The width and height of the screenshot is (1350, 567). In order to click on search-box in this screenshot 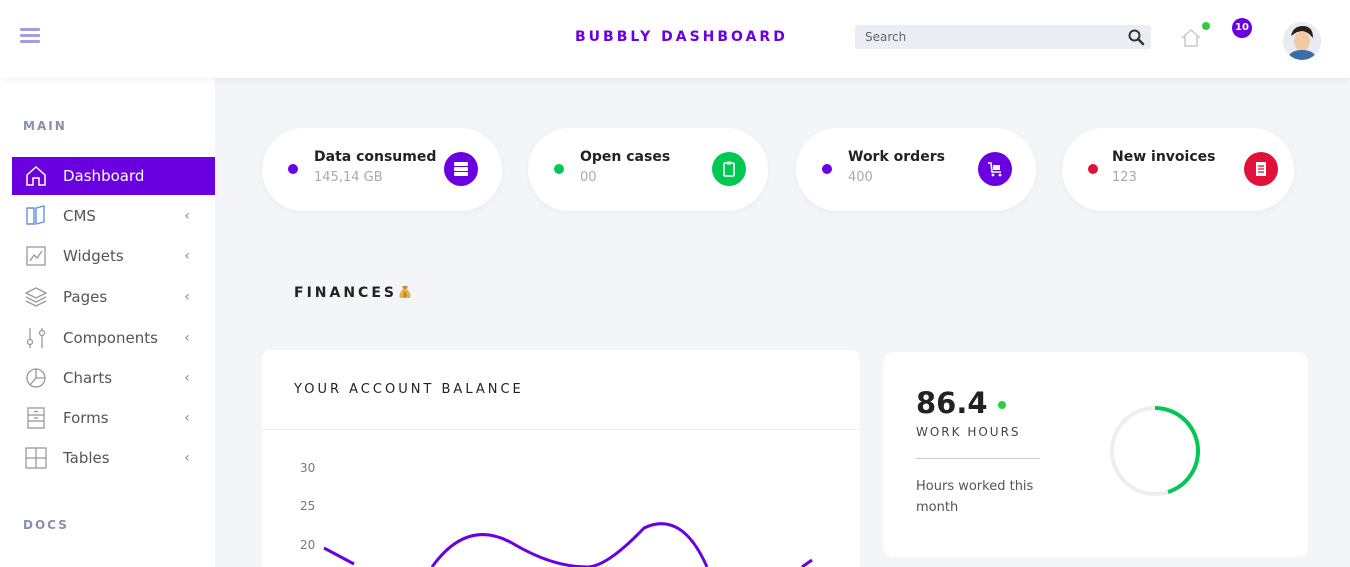, I will do `click(1003, 37)`.